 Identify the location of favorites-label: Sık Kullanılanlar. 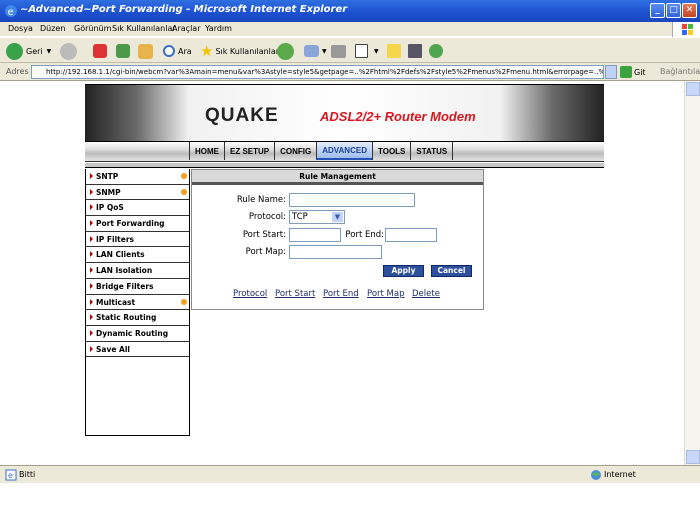
(247, 51).